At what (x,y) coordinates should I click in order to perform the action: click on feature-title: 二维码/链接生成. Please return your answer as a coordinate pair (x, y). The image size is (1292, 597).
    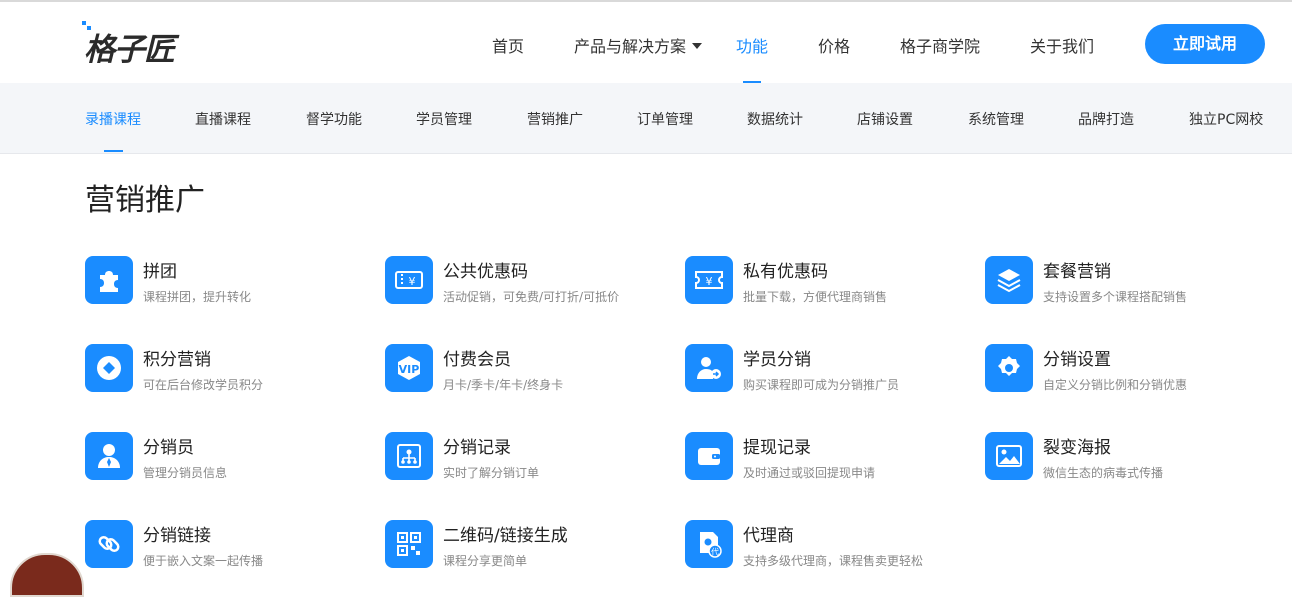
    Looking at the image, I should click on (505, 536).